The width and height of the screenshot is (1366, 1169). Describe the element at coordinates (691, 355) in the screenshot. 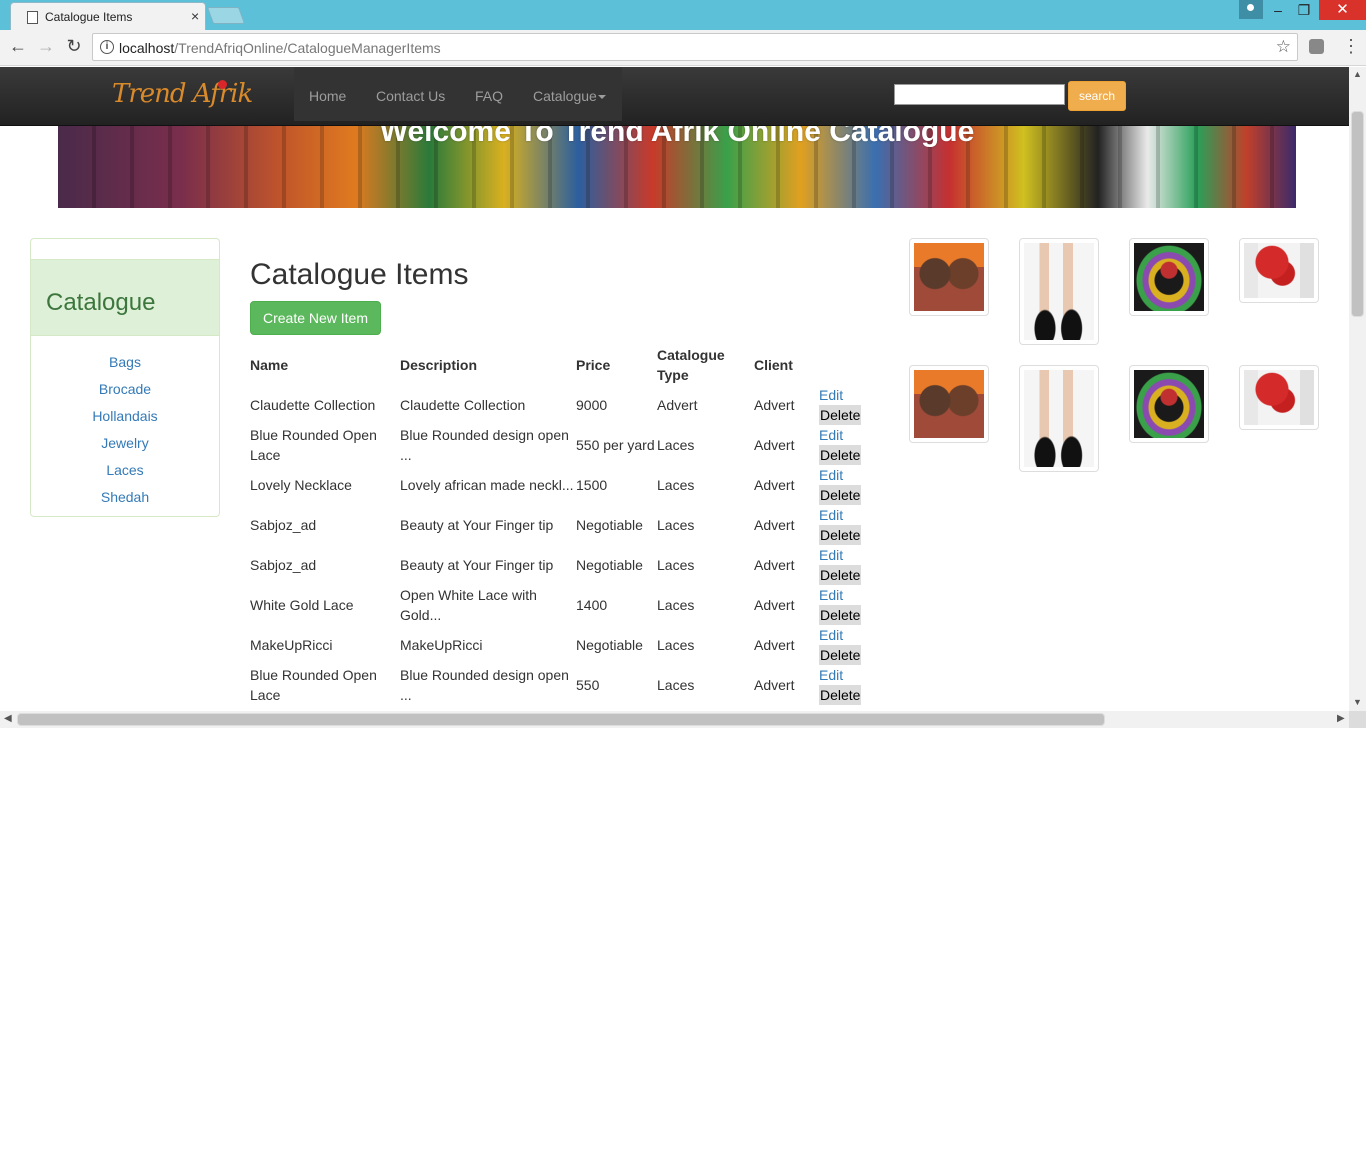

I see `column-header-catalogue: Catalogue` at that location.